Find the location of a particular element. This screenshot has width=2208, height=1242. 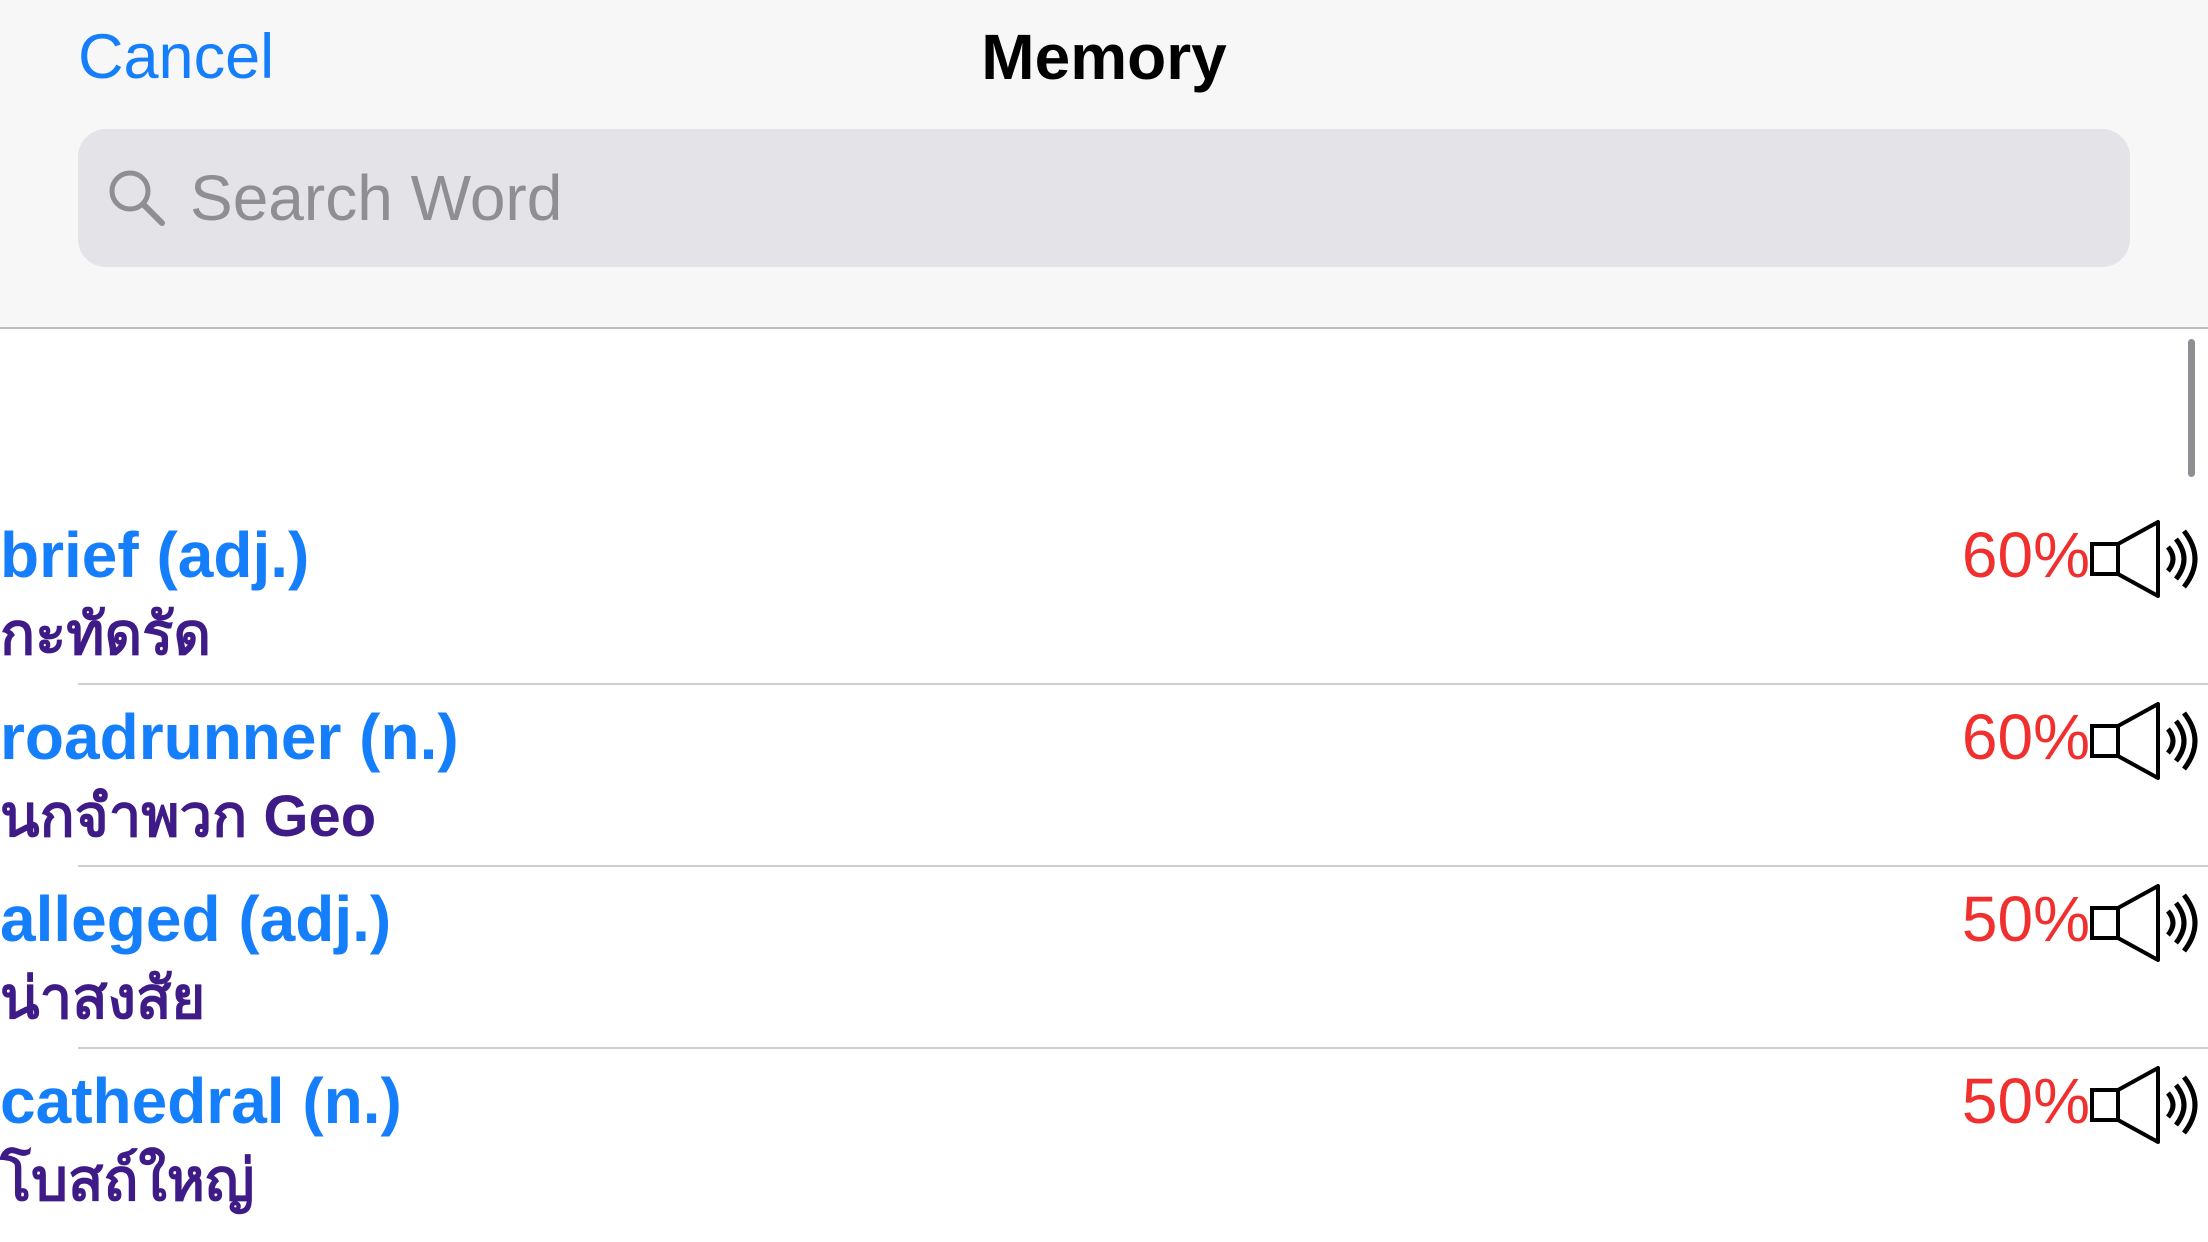

list-item: brief (adj.) กะทัดรัด 60% is located at coordinates (1104, 592).